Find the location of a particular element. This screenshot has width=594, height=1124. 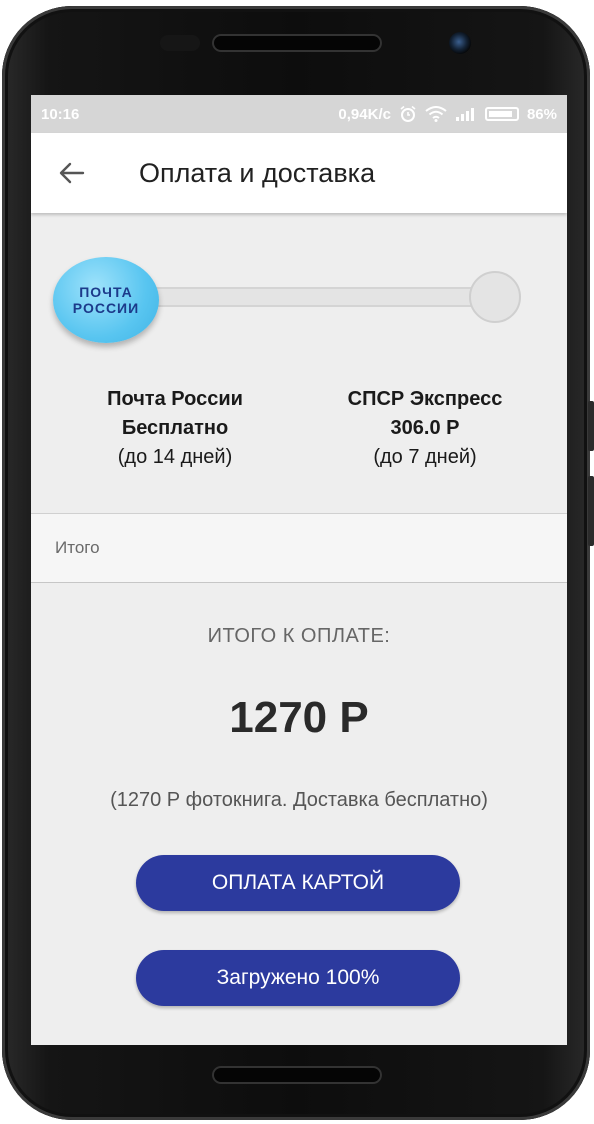

total-amount: 1270 Р is located at coordinates (299, 717).